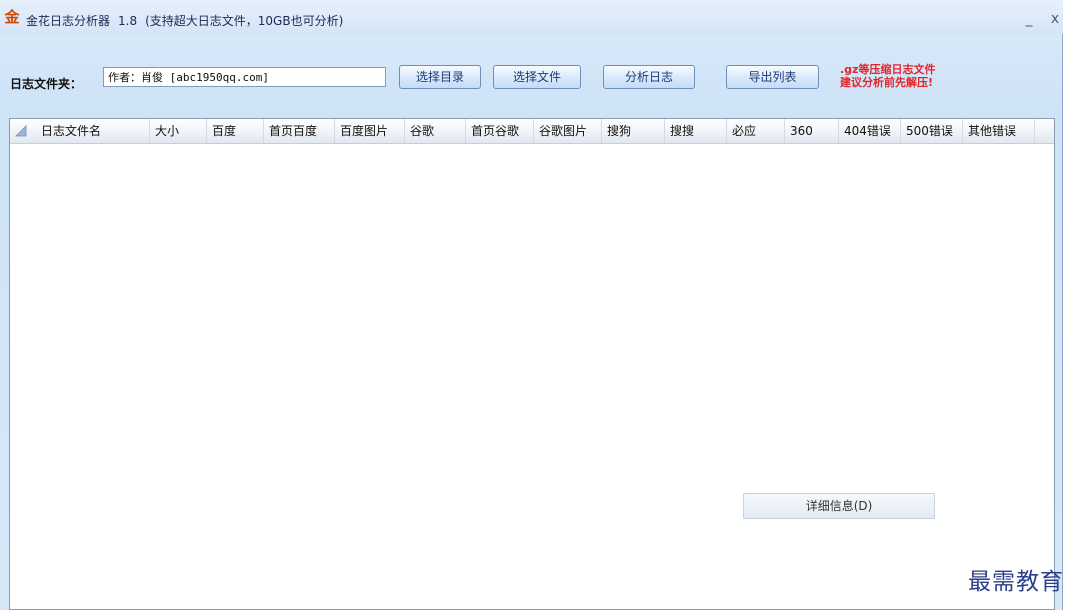  What do you see at coordinates (435, 131) in the screenshot?
I see `column-header-google: 谷歌` at bounding box center [435, 131].